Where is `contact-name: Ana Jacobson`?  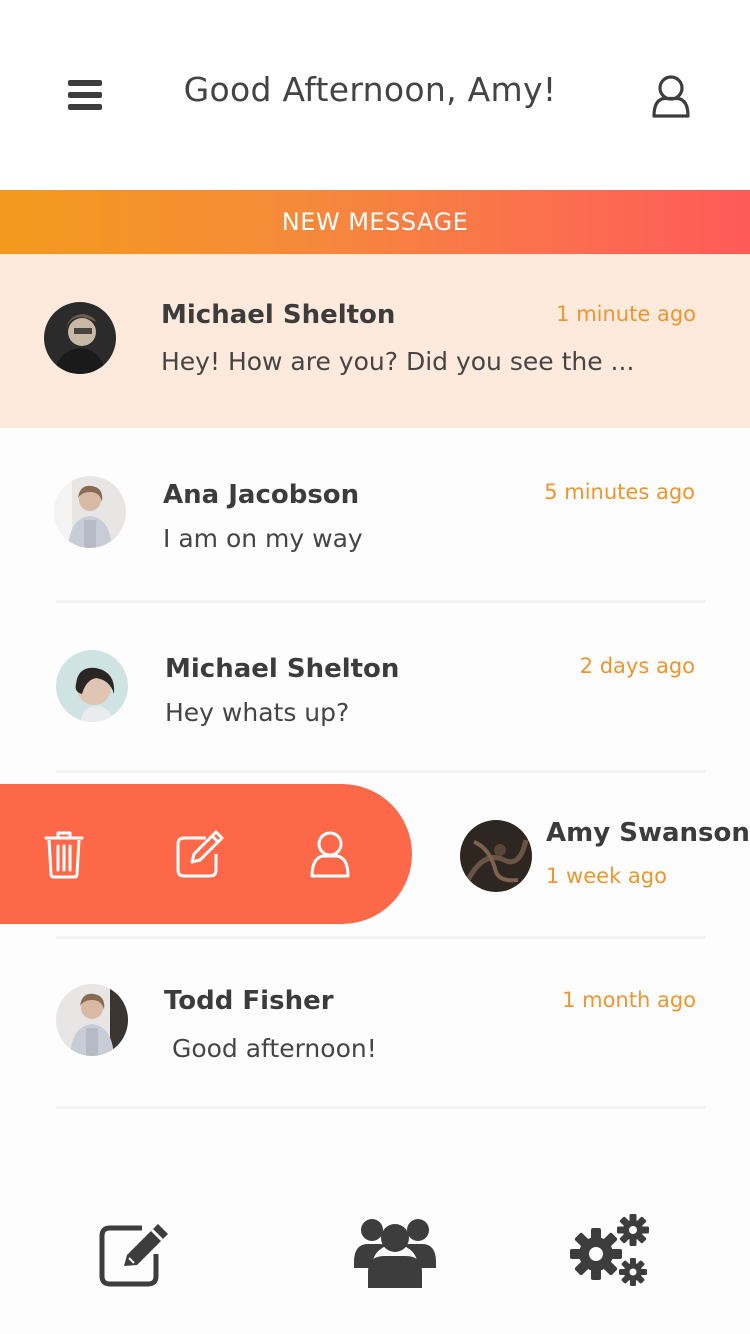
contact-name: Ana Jacobson is located at coordinates (261, 495).